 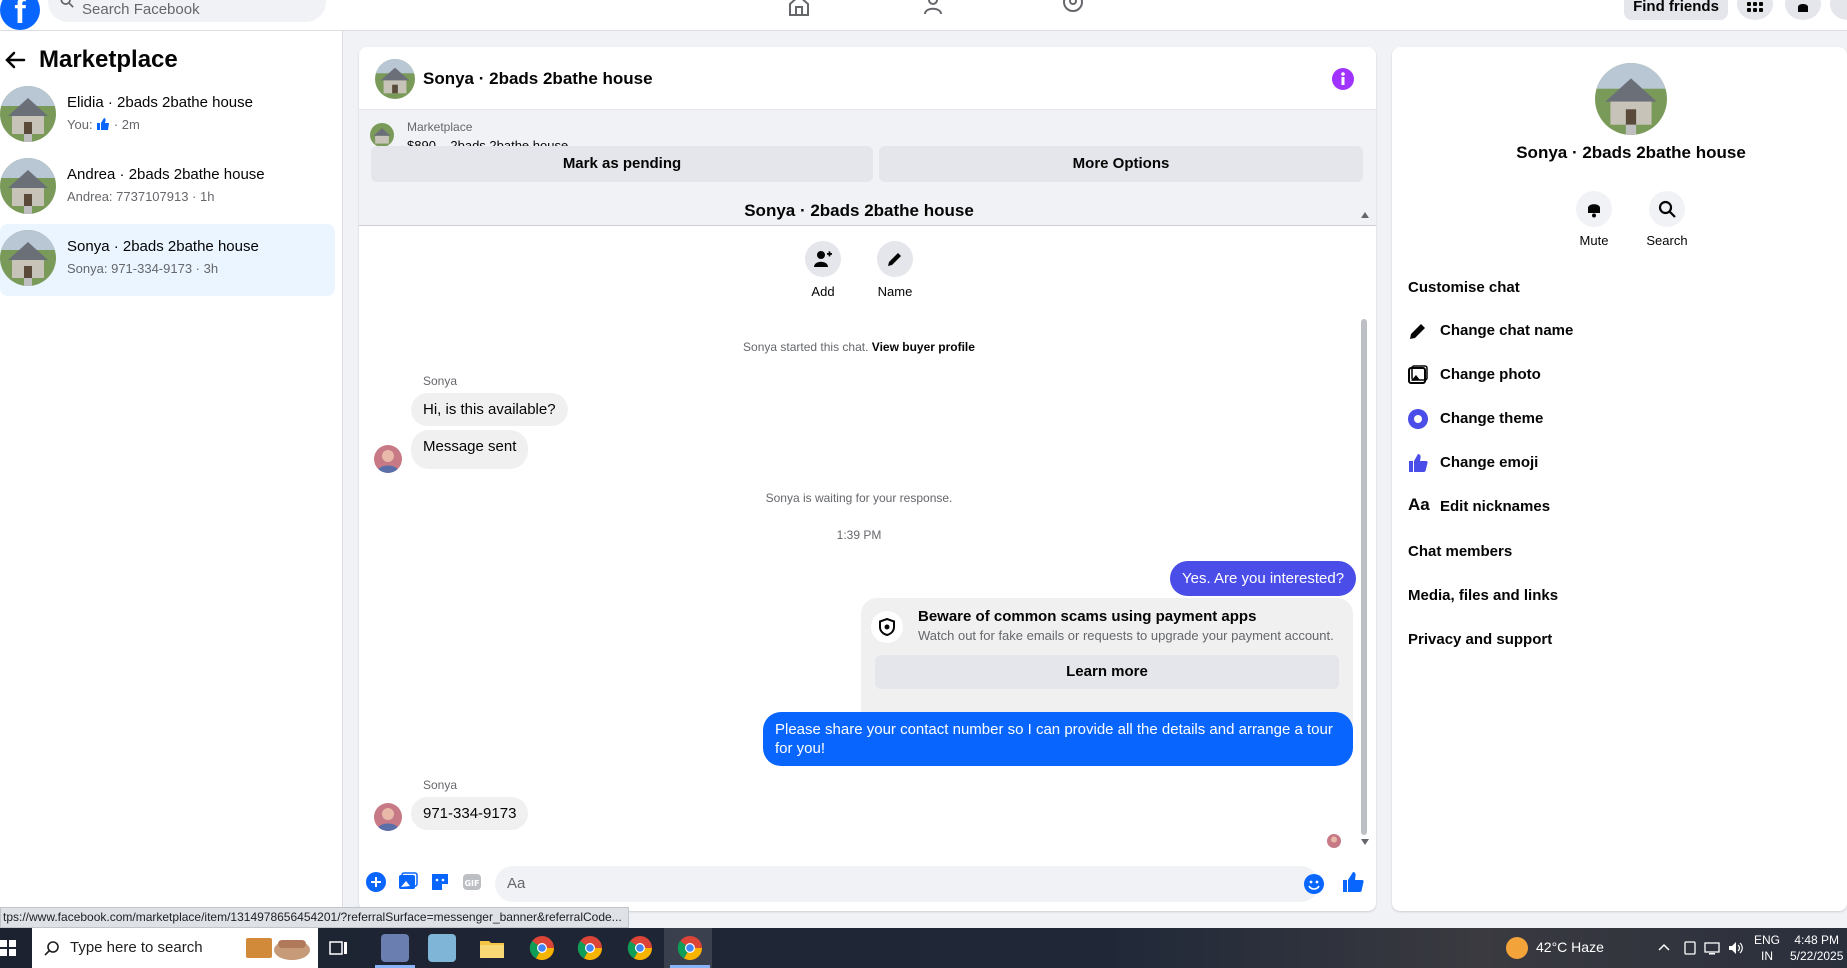 I want to click on back-arrow-icon, so click(x=15, y=60).